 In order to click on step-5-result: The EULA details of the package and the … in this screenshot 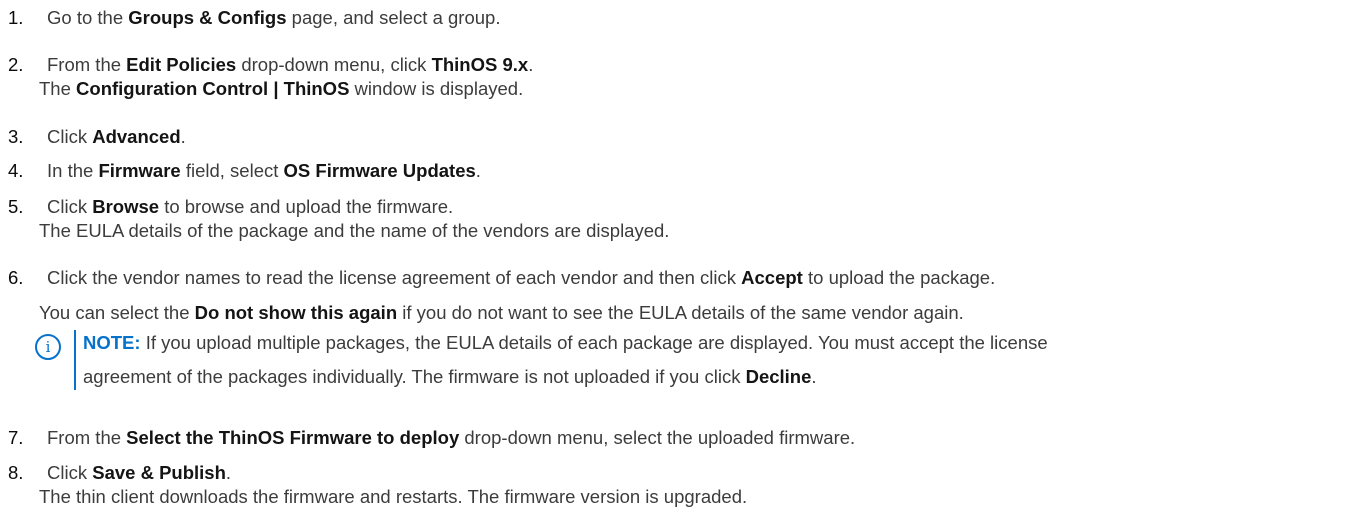, I will do `click(354, 230)`.